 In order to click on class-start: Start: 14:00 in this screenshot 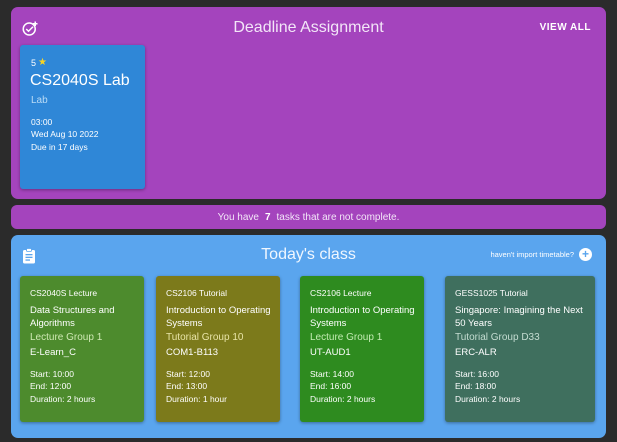, I will do `click(332, 374)`.